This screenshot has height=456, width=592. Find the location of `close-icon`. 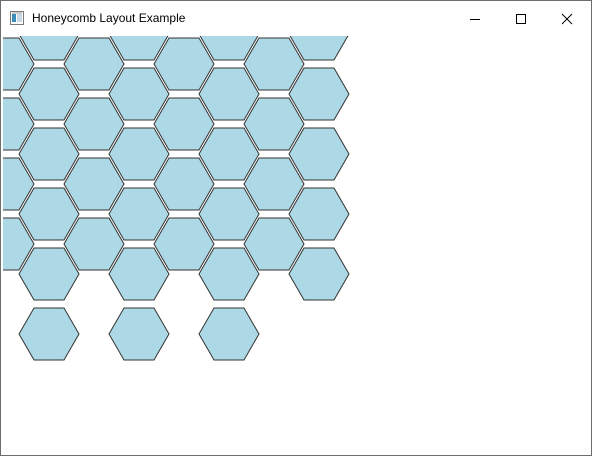

close-icon is located at coordinates (567, 18).